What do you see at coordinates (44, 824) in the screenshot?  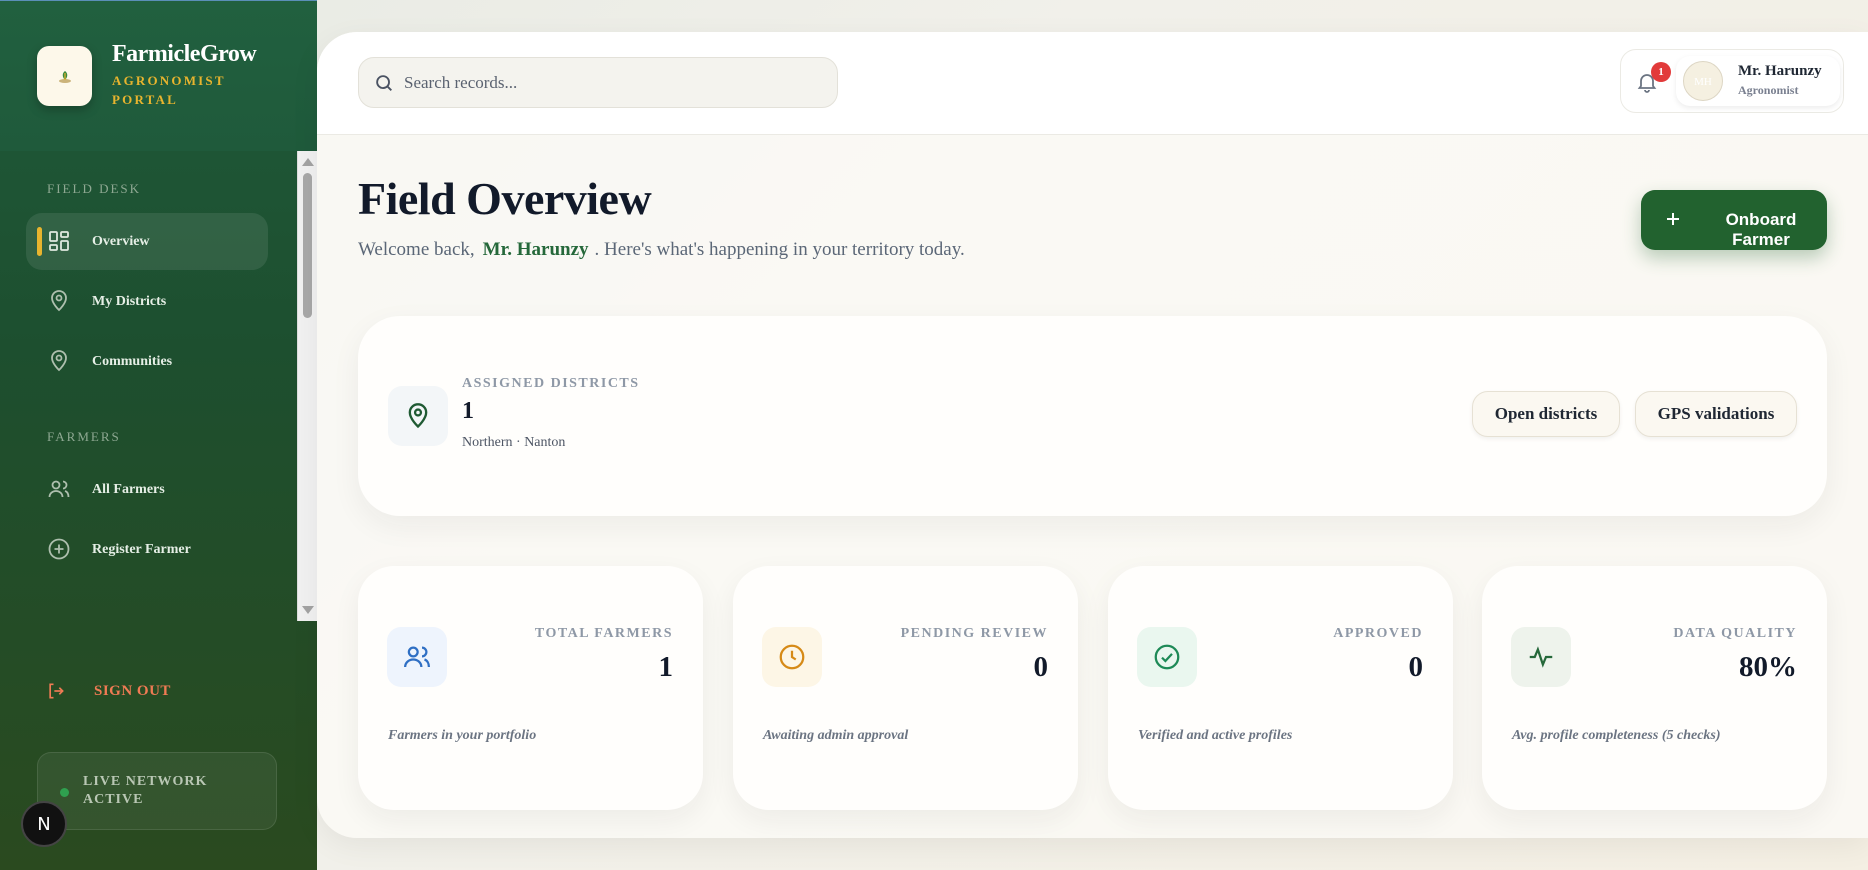 I see `nextjs-dev-badge: N` at bounding box center [44, 824].